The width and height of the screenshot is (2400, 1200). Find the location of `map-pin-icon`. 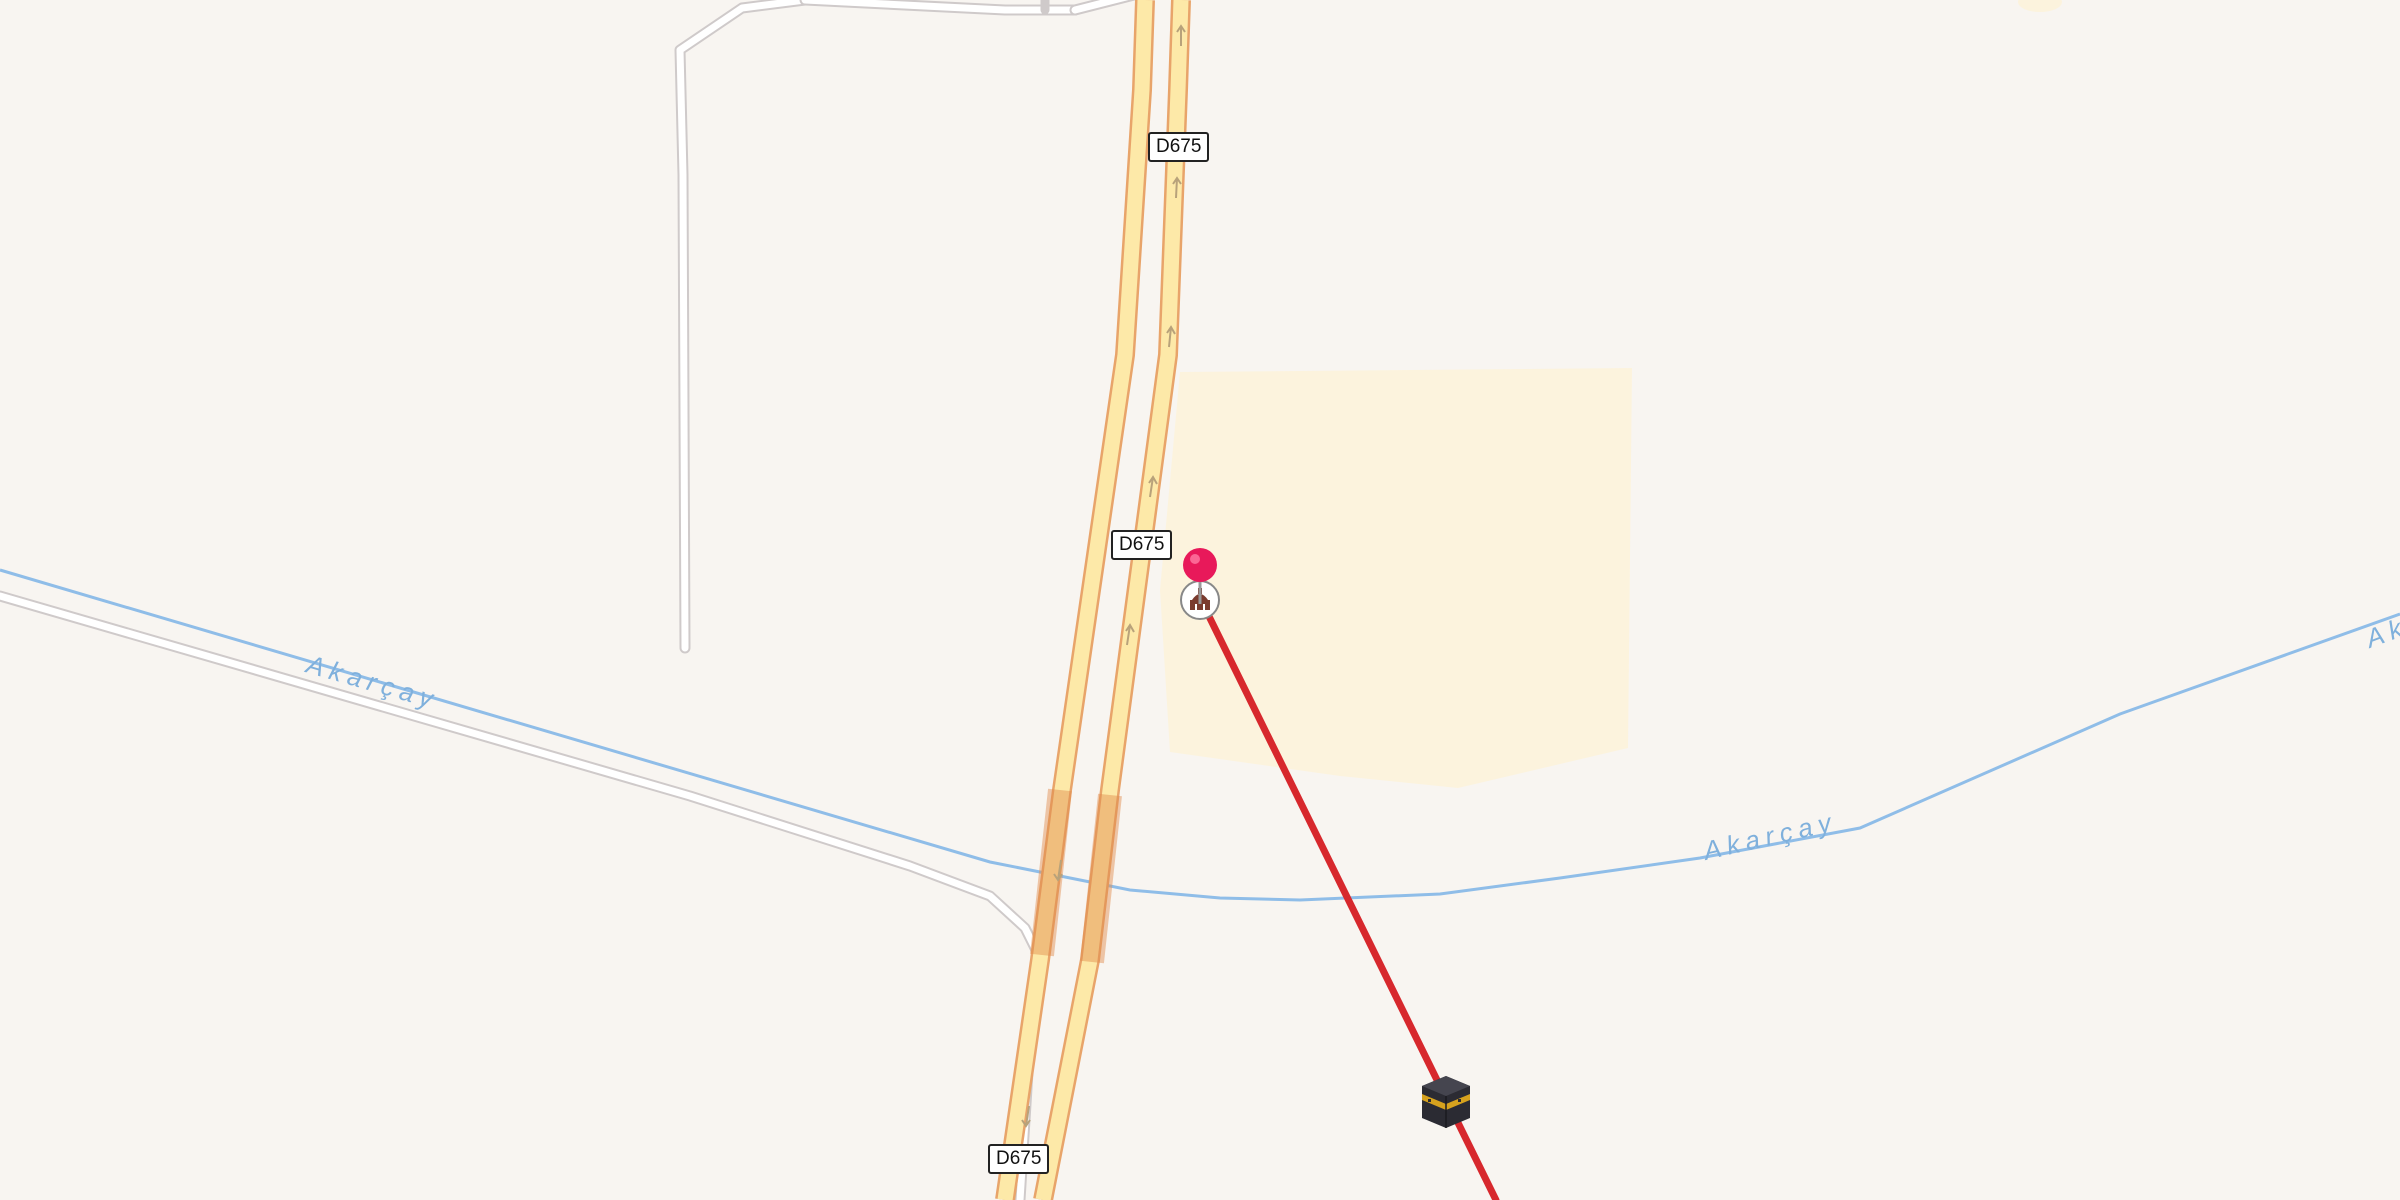

map-pin-icon is located at coordinates (1200, 576).